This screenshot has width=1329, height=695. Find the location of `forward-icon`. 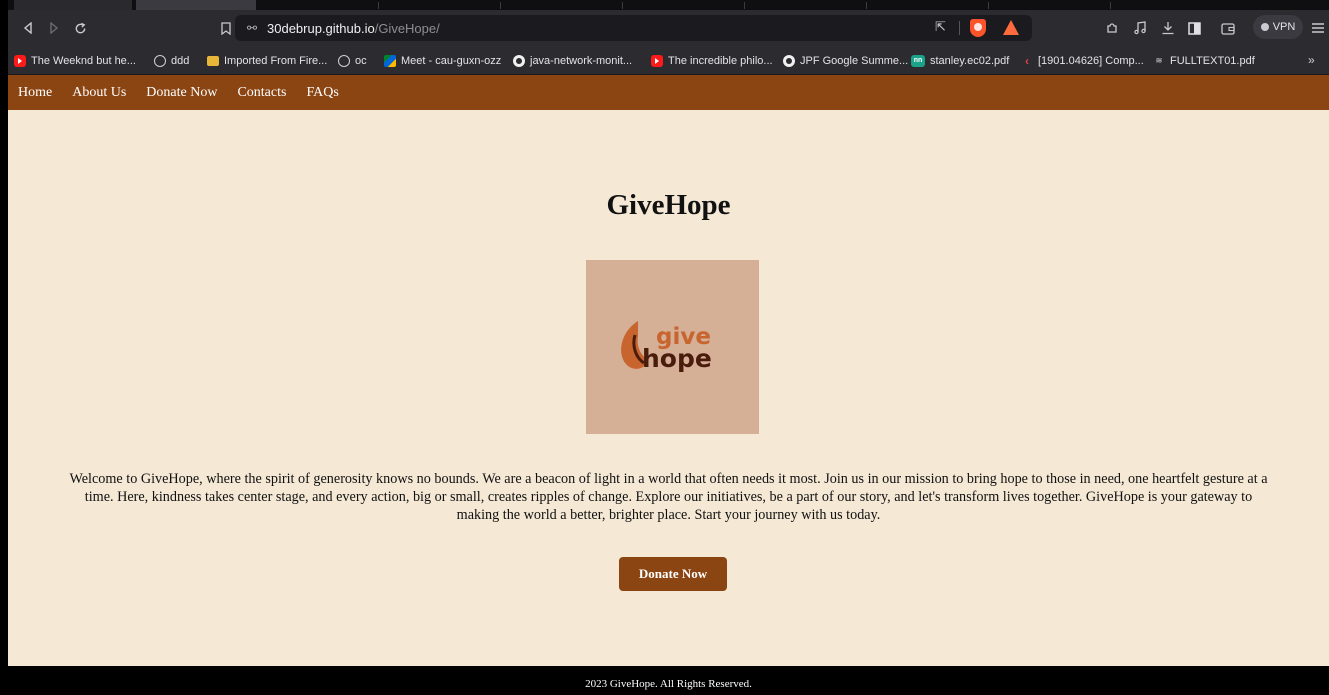

forward-icon is located at coordinates (54, 28).